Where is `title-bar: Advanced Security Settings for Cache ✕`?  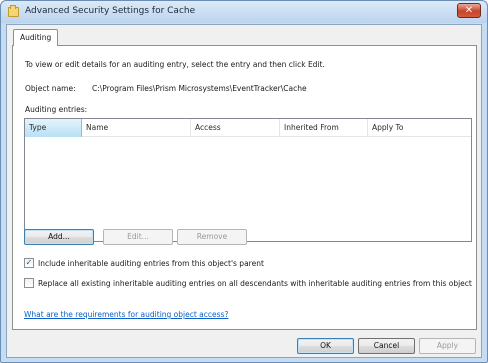
title-bar: Advanced Security Settings for Cache ✕ is located at coordinates (244, 12).